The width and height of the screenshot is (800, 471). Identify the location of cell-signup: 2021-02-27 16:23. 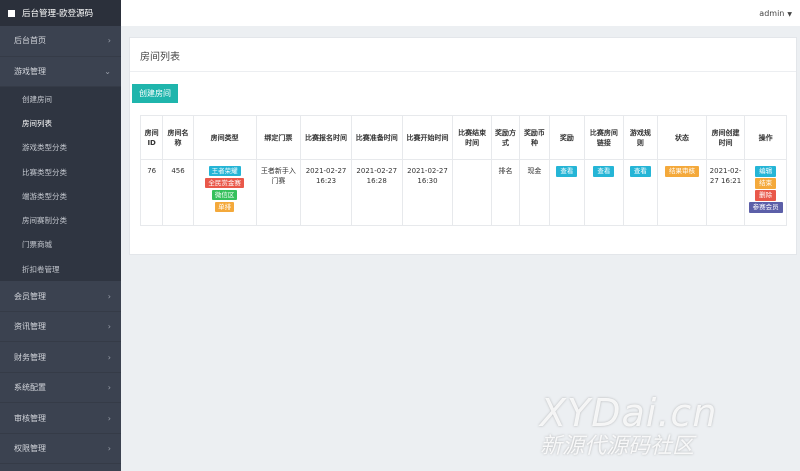
(326, 192).